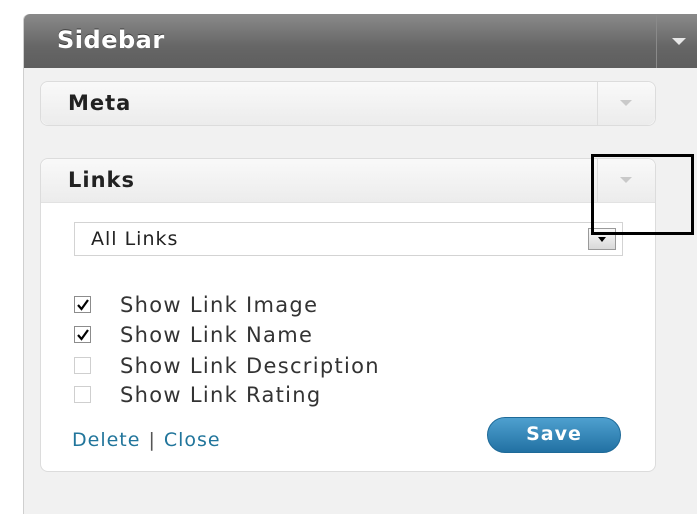 This screenshot has width=697, height=514. What do you see at coordinates (106, 440) in the screenshot?
I see `delete-link: Delete` at bounding box center [106, 440].